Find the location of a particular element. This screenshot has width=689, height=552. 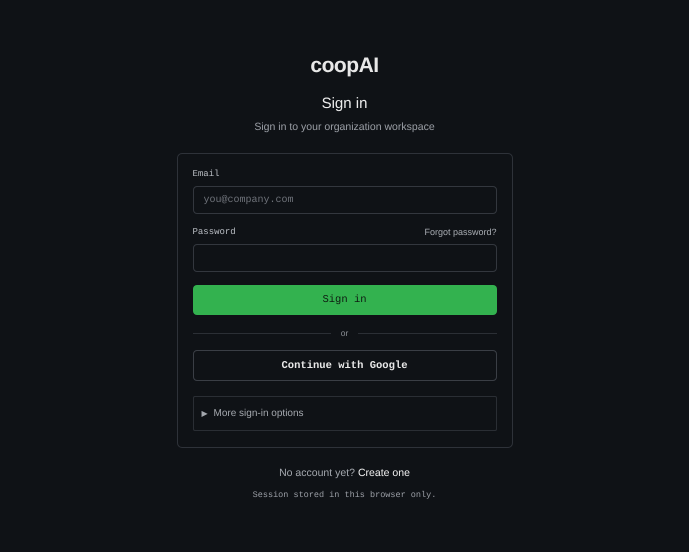

more-options-toggle: ▶ More sign-in options is located at coordinates (344, 413).